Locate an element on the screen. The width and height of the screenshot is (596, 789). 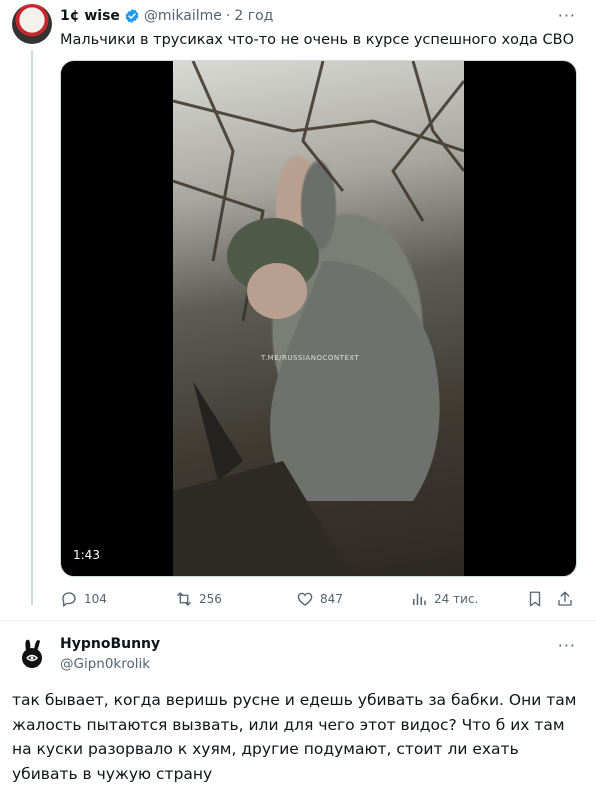
bookmark-button is located at coordinates (538, 599).